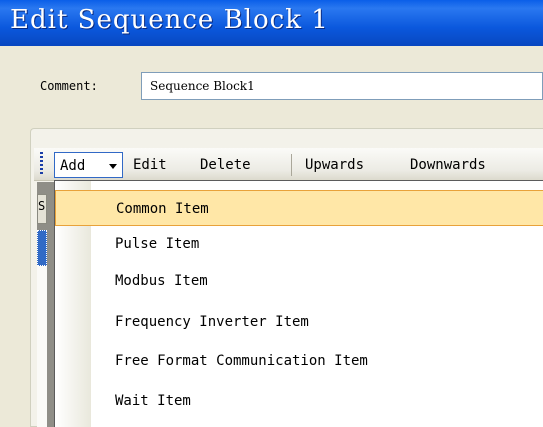 The width and height of the screenshot is (543, 427). Describe the element at coordinates (342, 86) in the screenshot. I see `comment-input: Sequence Block1` at that location.